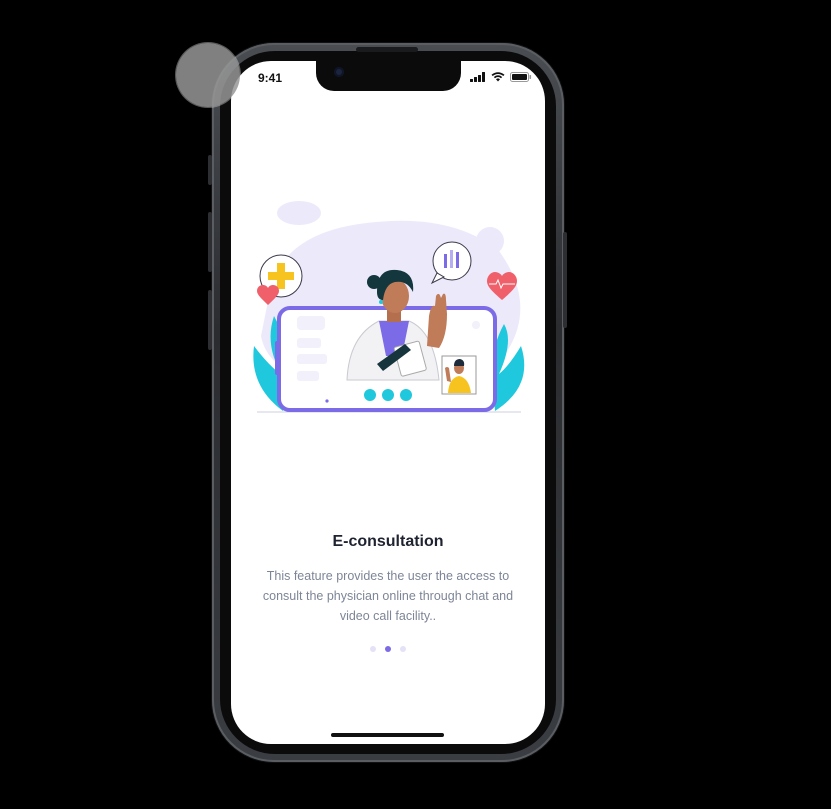 The width and height of the screenshot is (831, 809). What do you see at coordinates (381, 302) in the screenshot?
I see `doctor-earring` at bounding box center [381, 302].